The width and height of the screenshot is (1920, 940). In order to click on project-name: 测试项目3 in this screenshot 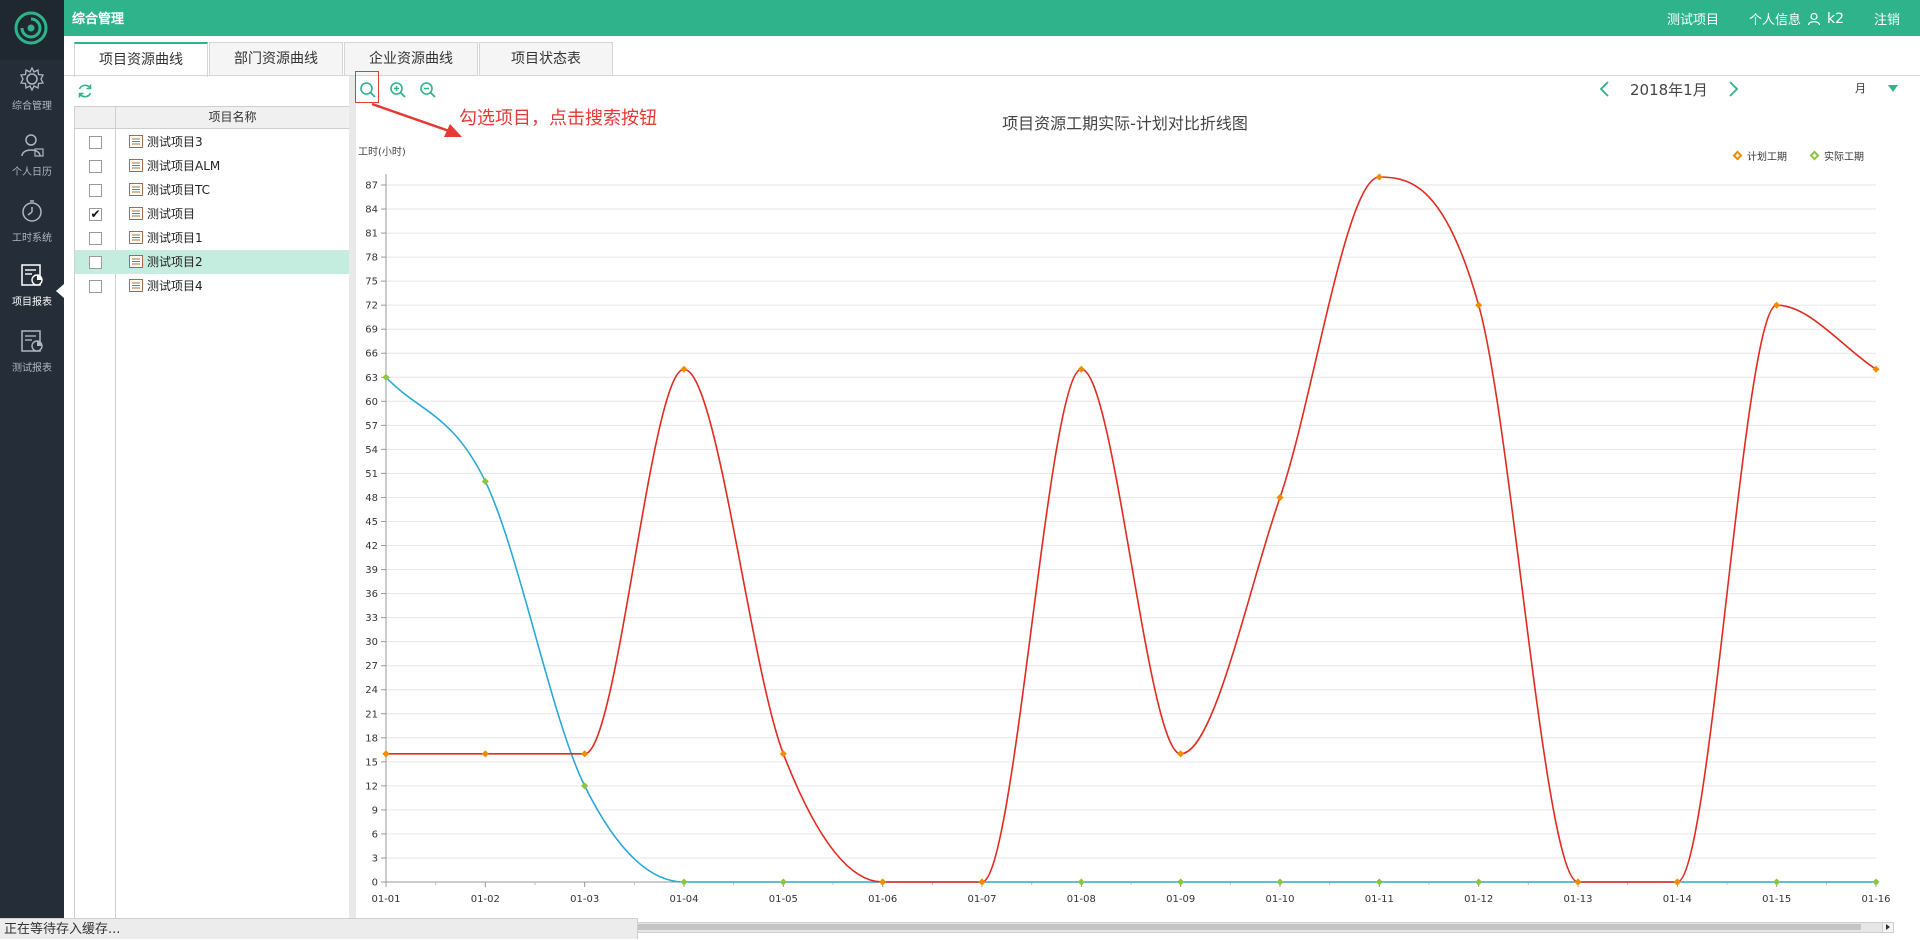, I will do `click(175, 142)`.